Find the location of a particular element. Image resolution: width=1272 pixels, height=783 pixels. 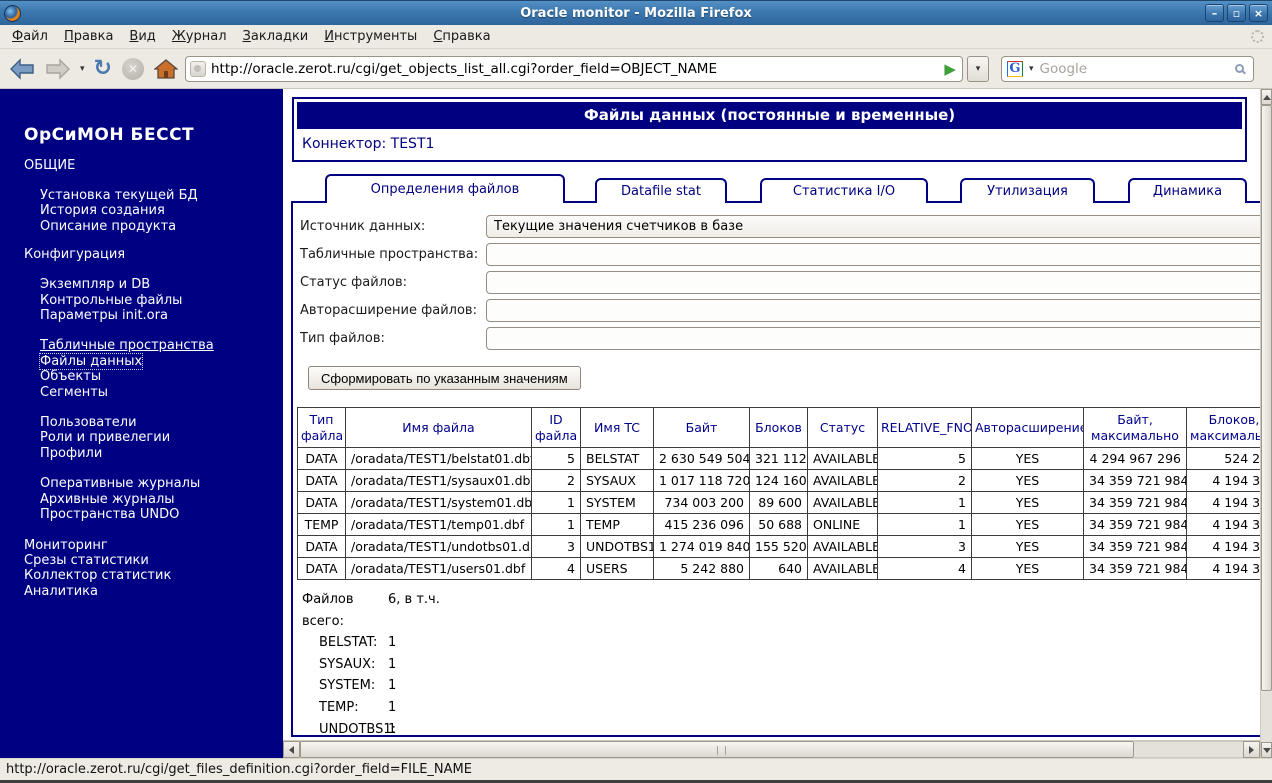

page-title: Файлы данных (постоянные и временные) is located at coordinates (769, 115).